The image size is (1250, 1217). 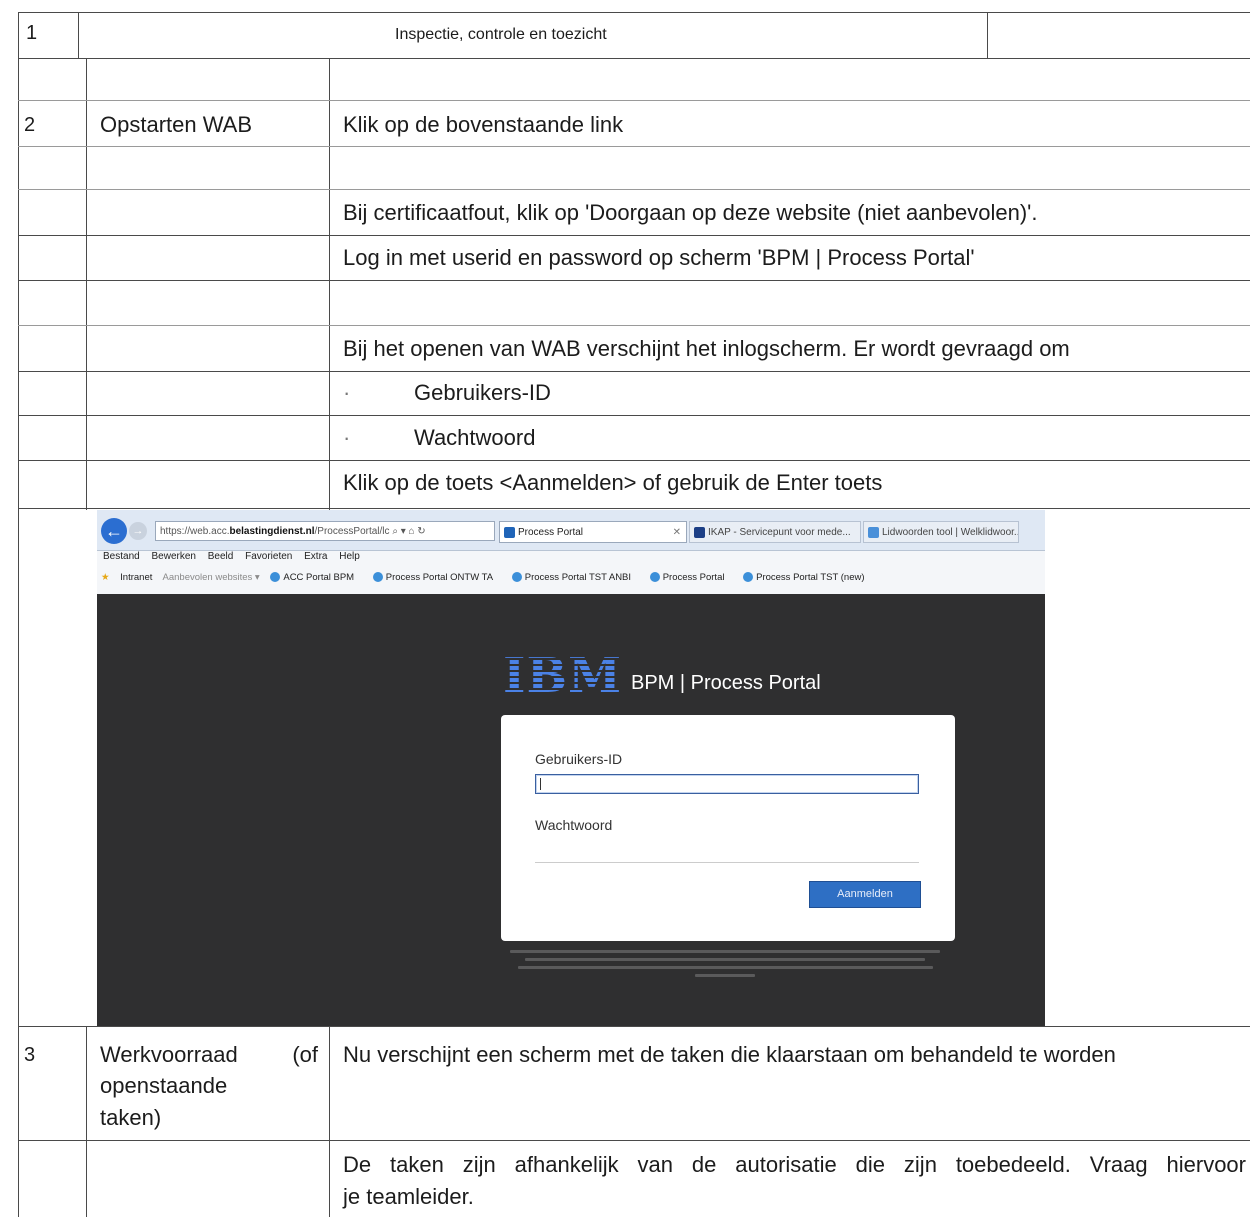 I want to click on row1-number: 1, so click(x=32, y=33).